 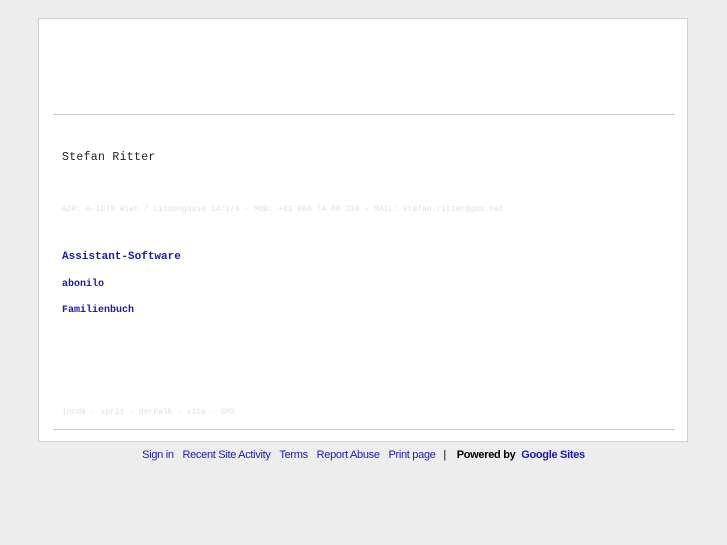 I want to click on link-familienbuch: Familienbuch, so click(x=98, y=310).